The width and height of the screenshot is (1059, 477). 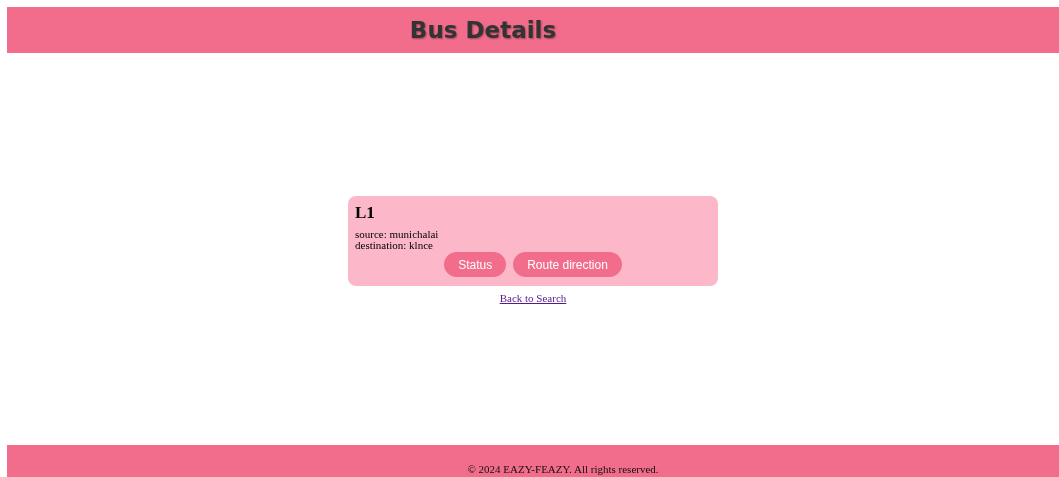 What do you see at coordinates (394, 245) in the screenshot?
I see `destination-text: destination: klnce` at bounding box center [394, 245].